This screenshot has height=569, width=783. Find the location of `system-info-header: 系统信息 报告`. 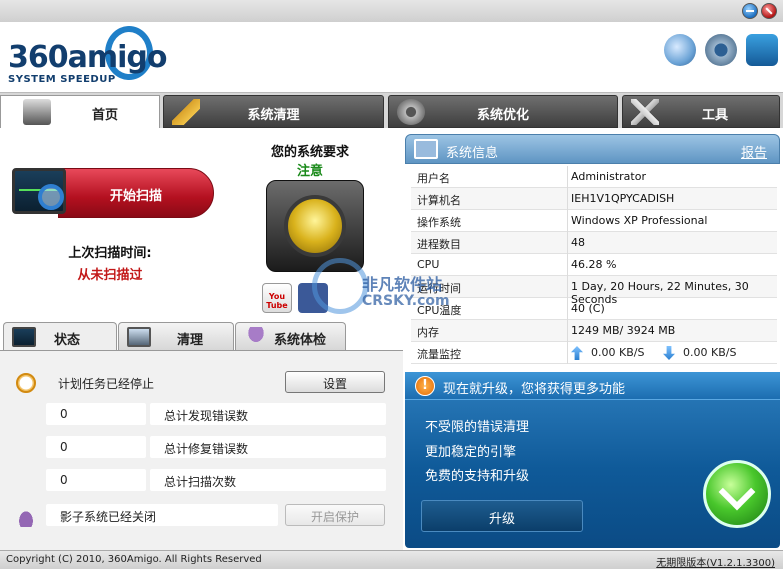

system-info-header: 系统信息 报告 is located at coordinates (592, 149).